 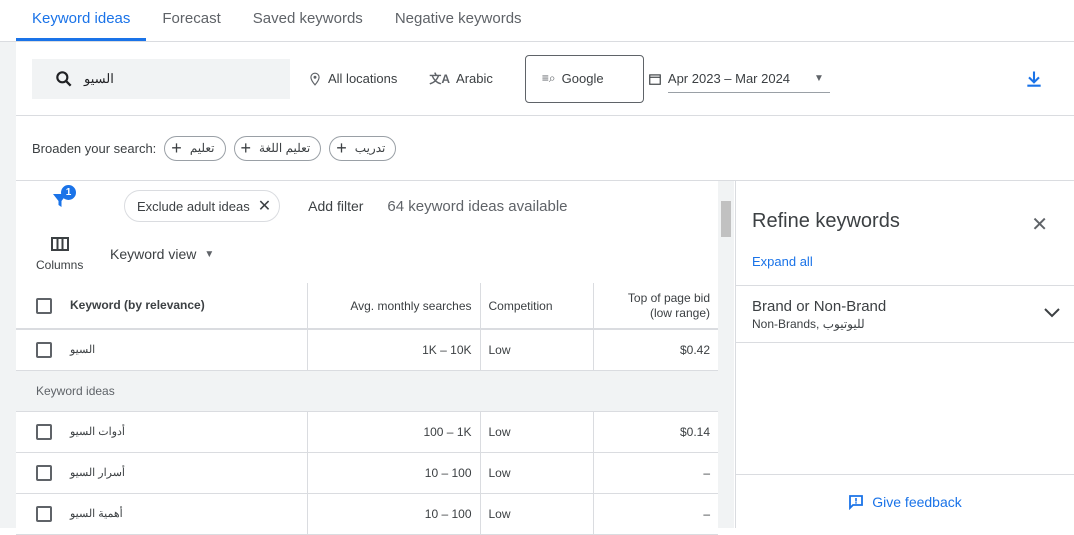 What do you see at coordinates (193, 206) in the screenshot?
I see `filter-chip-label: Exclude adult ideas` at bounding box center [193, 206].